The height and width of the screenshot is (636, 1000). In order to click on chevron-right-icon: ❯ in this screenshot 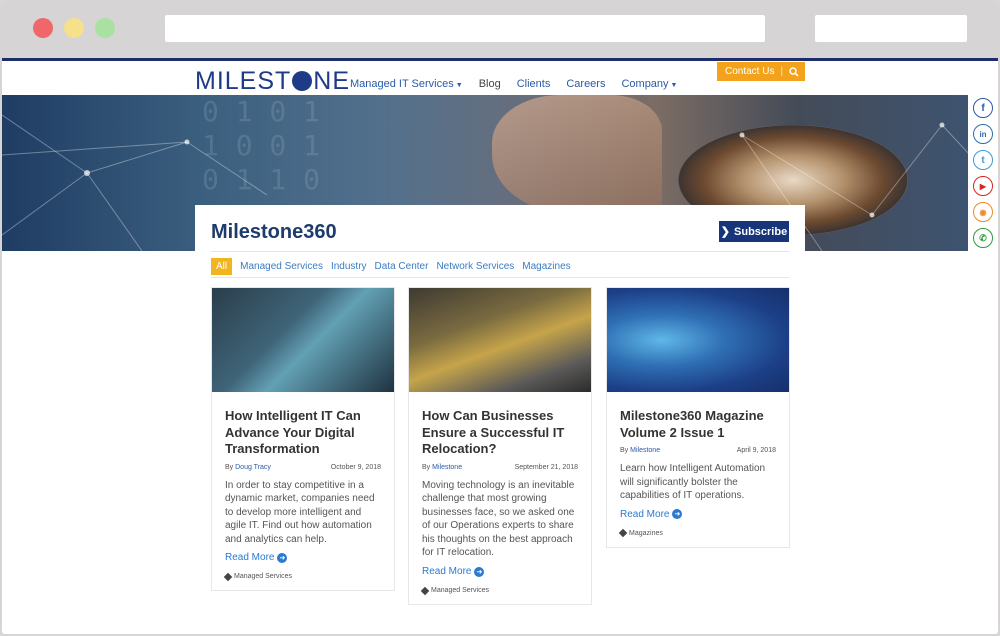, I will do `click(725, 232)`.